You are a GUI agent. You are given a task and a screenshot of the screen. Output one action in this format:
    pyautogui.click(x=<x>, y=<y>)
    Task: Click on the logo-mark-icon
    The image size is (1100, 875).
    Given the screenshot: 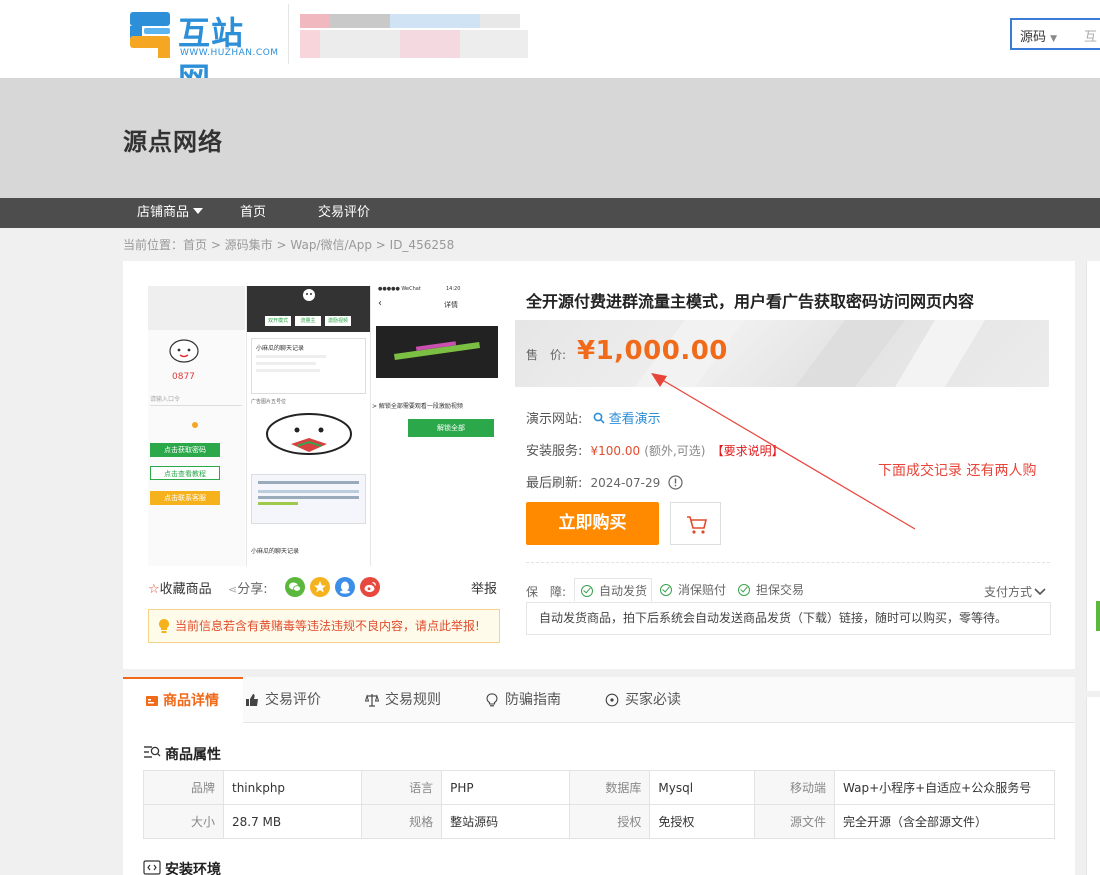 What is the action you would take?
    pyautogui.click(x=150, y=35)
    